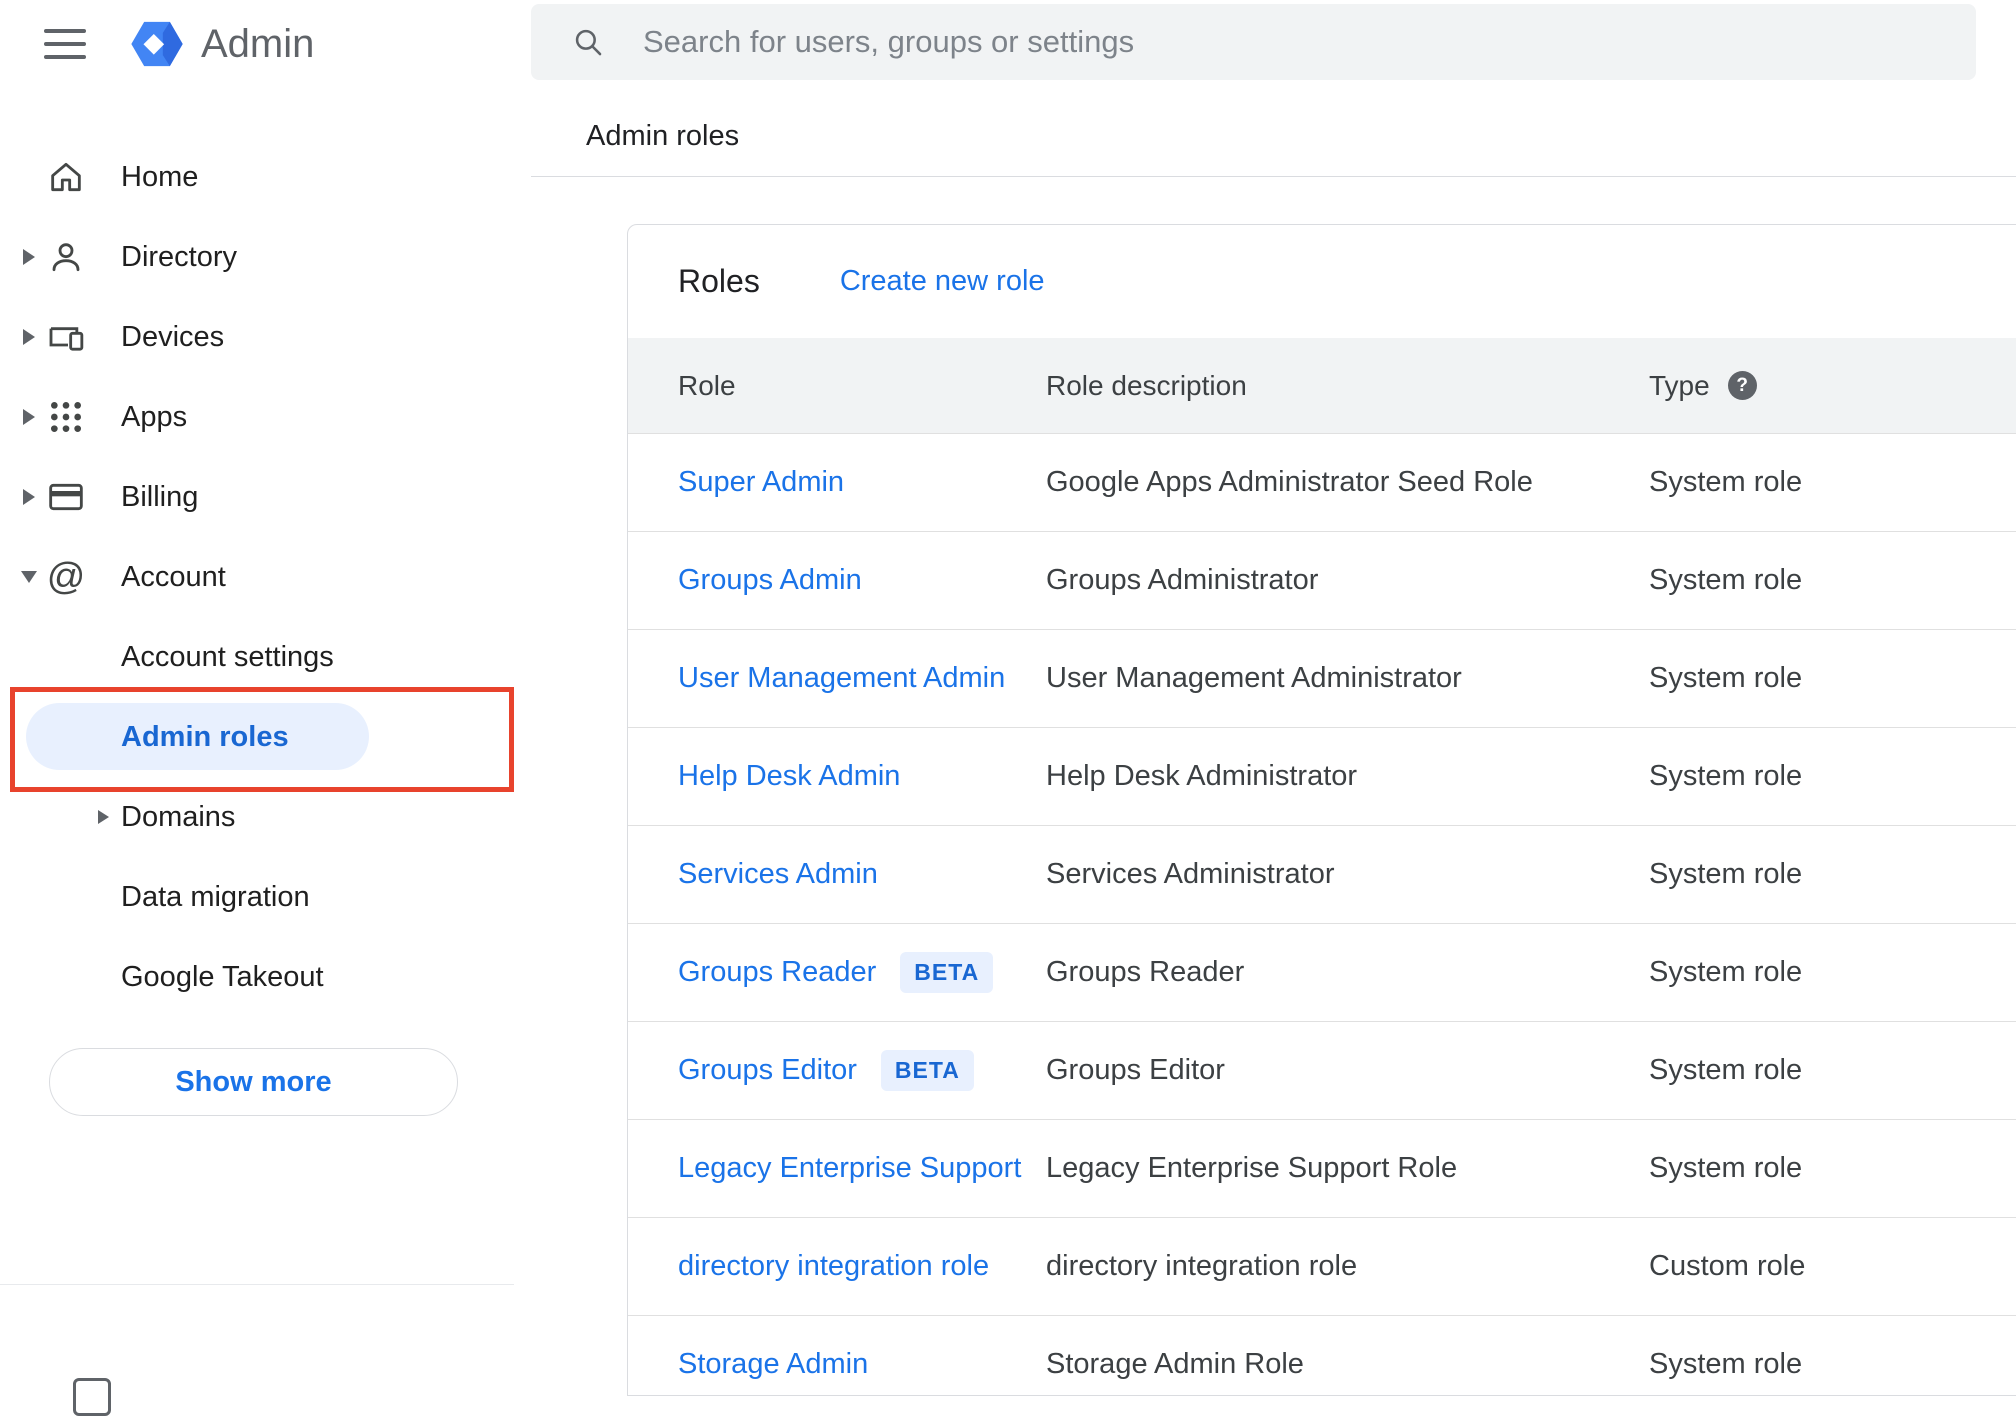 The image size is (2016, 1416). I want to click on sidebar-item-label: Domains, so click(178, 816).